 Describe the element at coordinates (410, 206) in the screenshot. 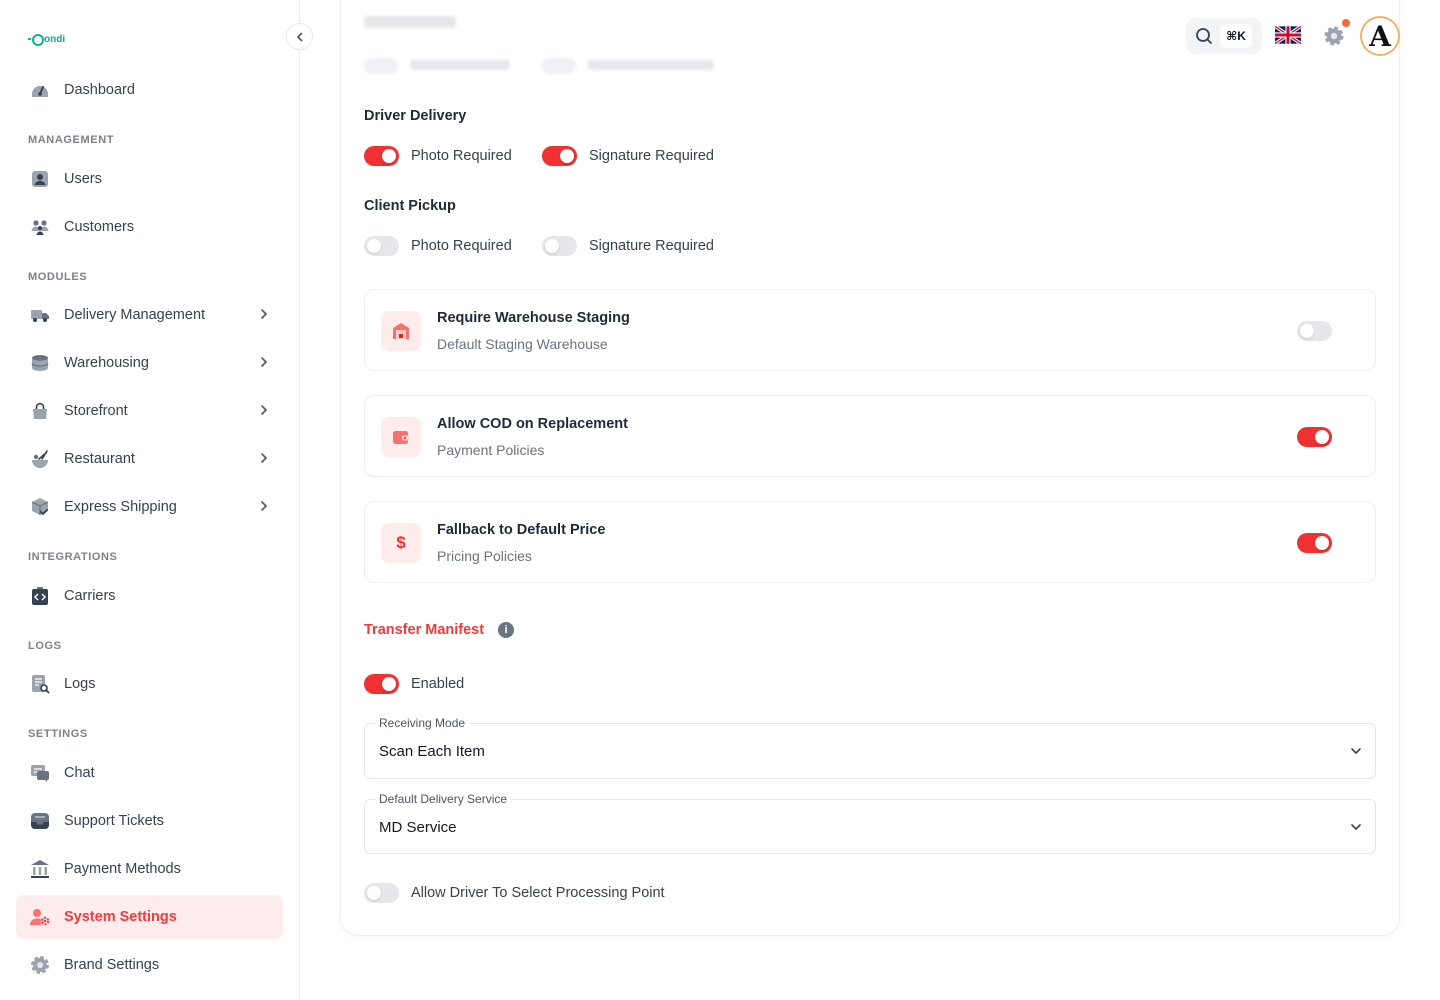

I see `client-pickup-title: Client Pickup` at that location.